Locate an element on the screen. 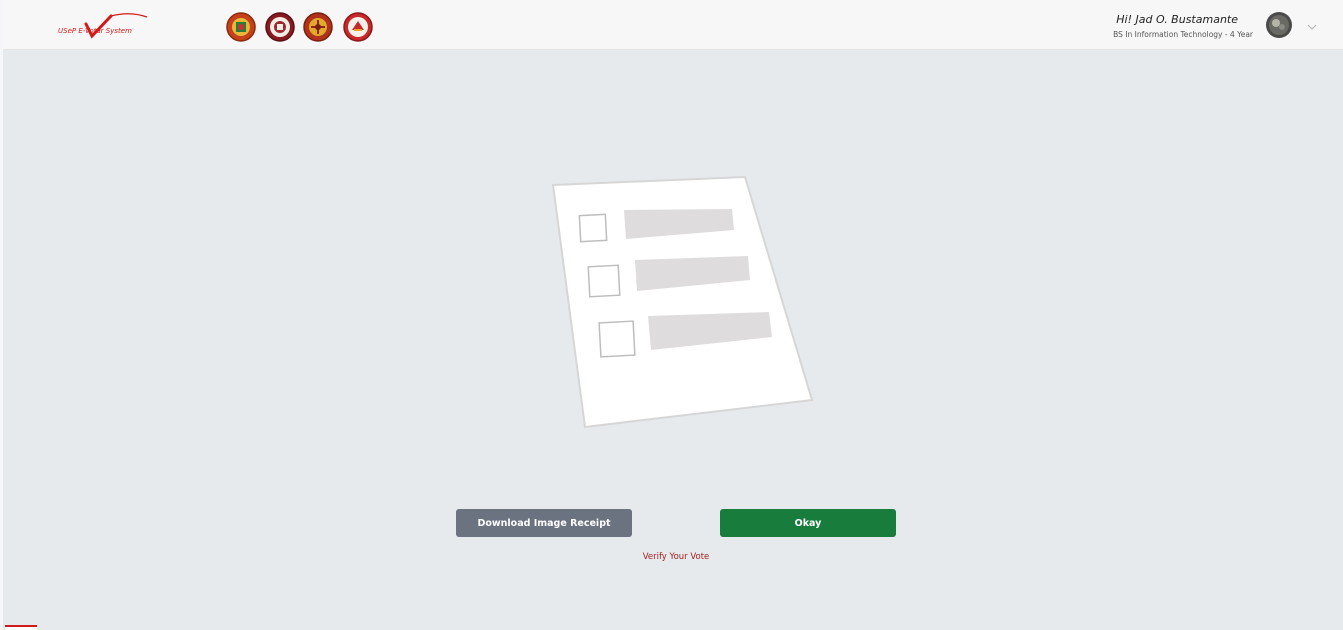  department-seal-icon is located at coordinates (318, 27).